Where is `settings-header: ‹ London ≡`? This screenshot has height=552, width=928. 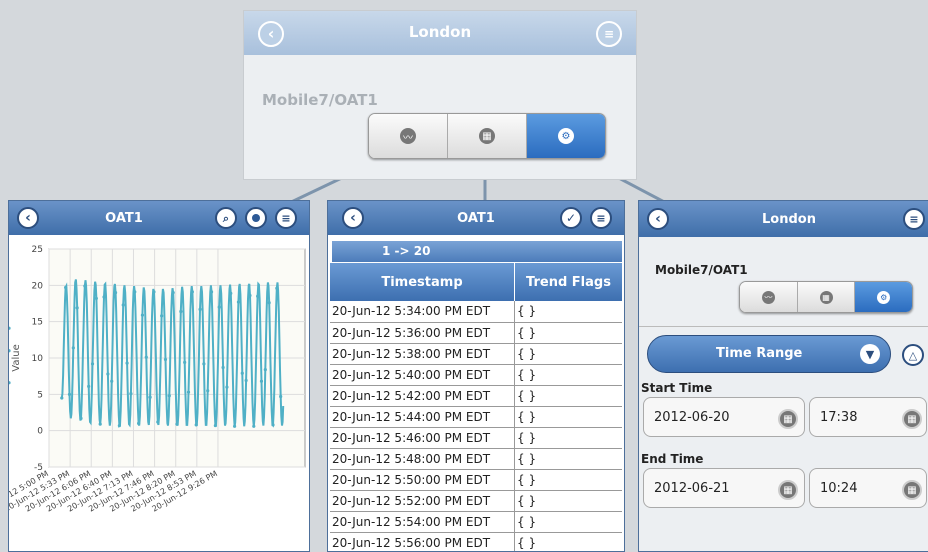
settings-header: ‹ London ≡ is located at coordinates (783, 219).